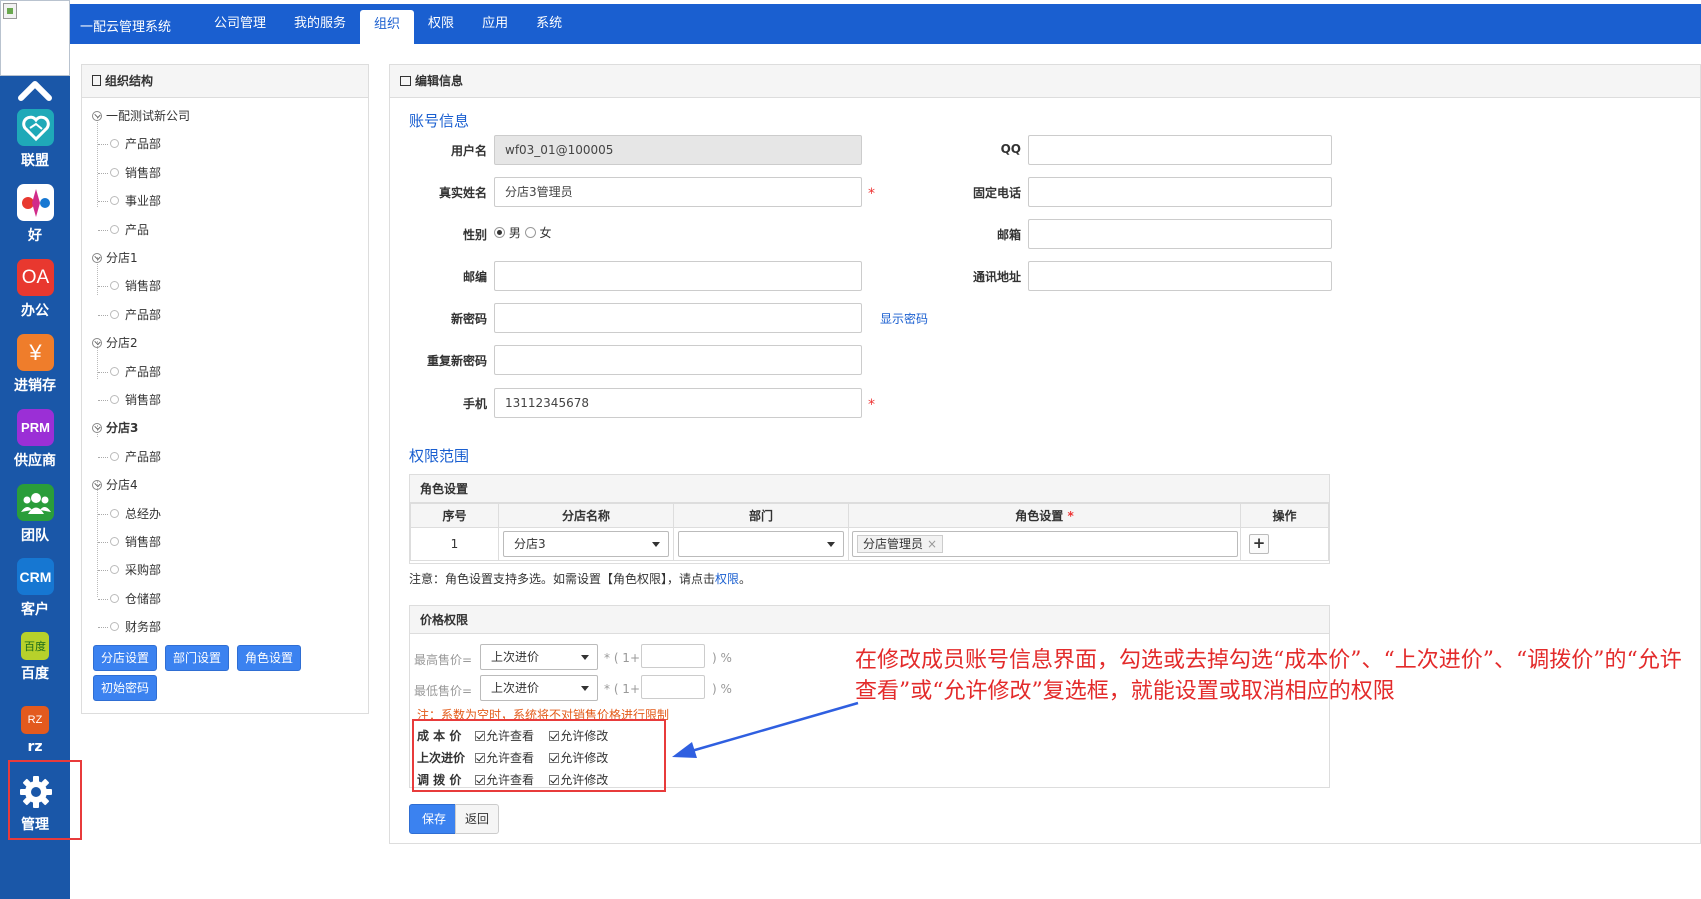 The width and height of the screenshot is (1701, 899). I want to click on min-price-select: 上次进价, so click(539, 688).